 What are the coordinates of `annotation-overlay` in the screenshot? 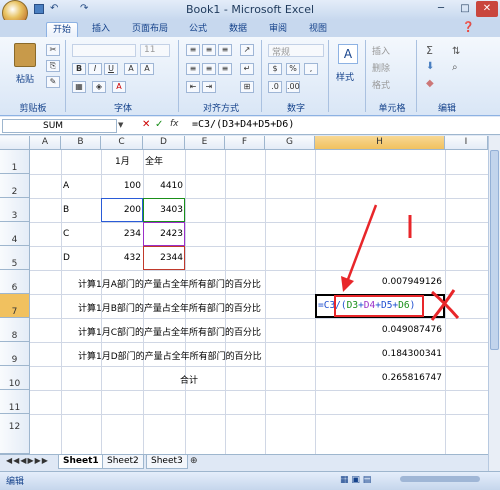 It's located at (400, 262).